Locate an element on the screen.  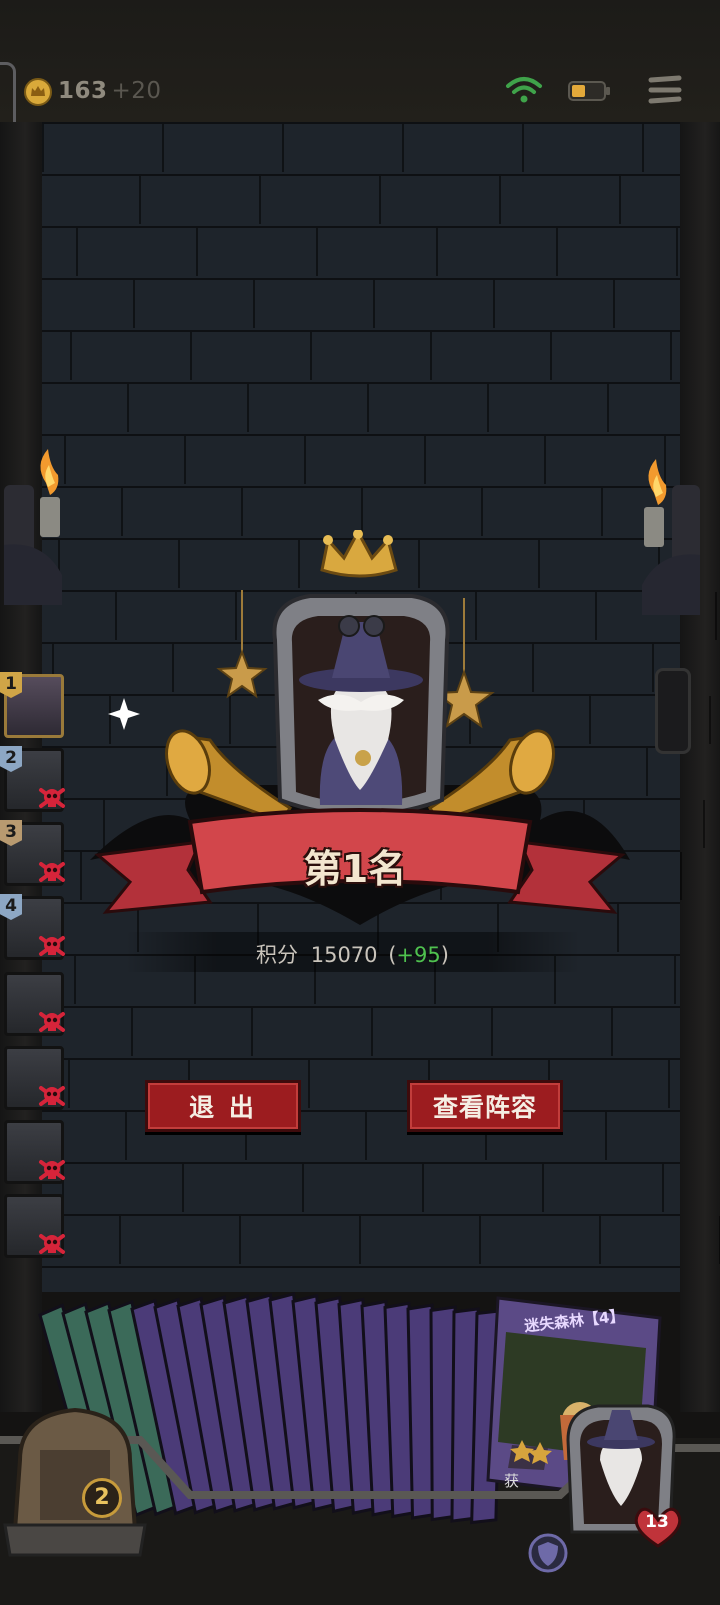
deck-chest is located at coordinates (75, 1482).